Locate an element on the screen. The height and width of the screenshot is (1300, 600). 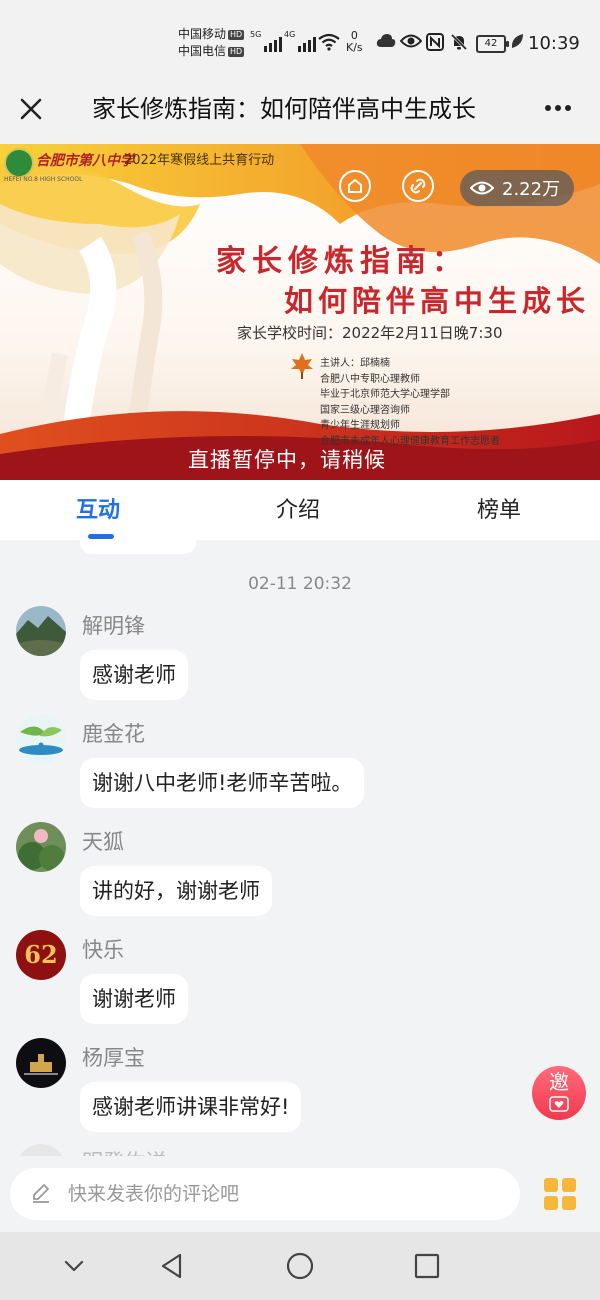
more-options-icon is located at coordinates (558, 108).